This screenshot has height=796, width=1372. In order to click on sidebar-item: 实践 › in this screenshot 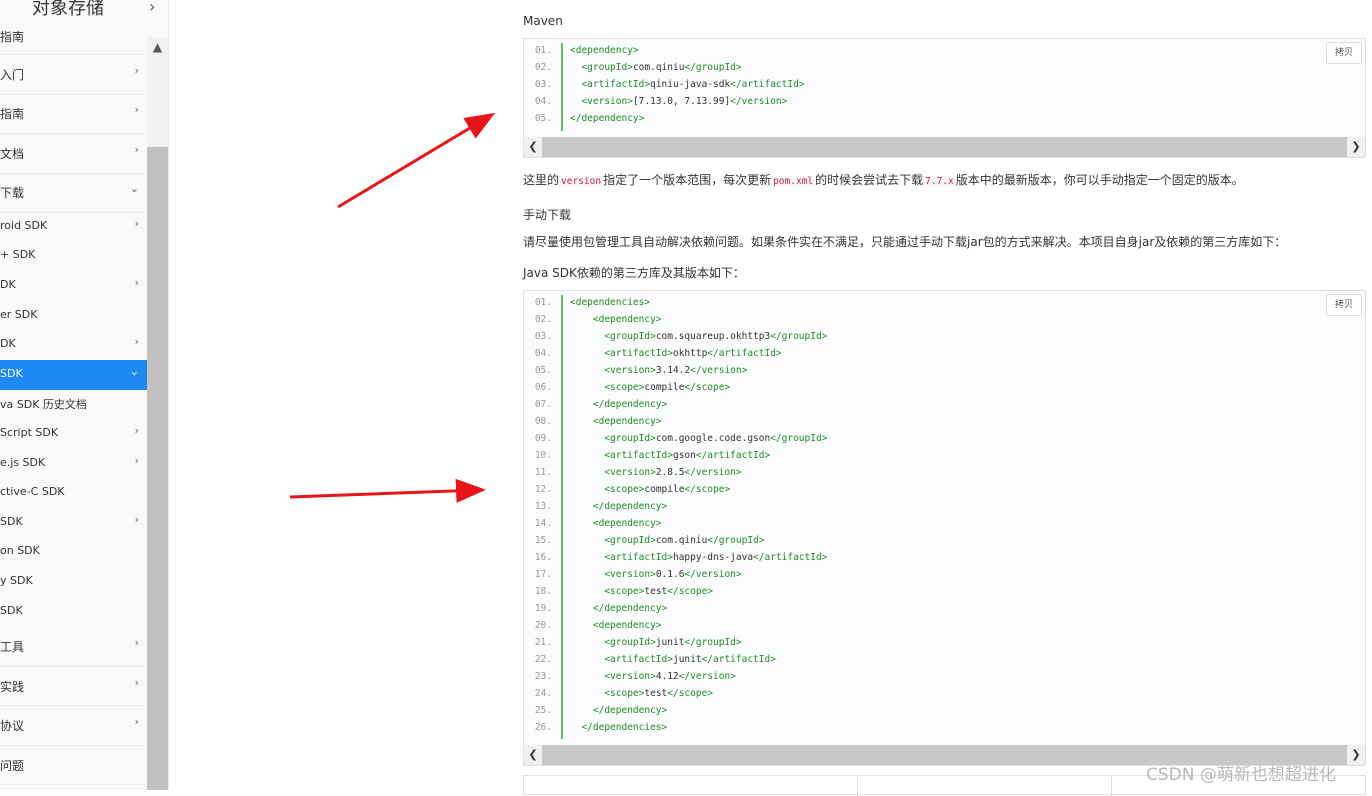, I will do `click(73, 686)`.